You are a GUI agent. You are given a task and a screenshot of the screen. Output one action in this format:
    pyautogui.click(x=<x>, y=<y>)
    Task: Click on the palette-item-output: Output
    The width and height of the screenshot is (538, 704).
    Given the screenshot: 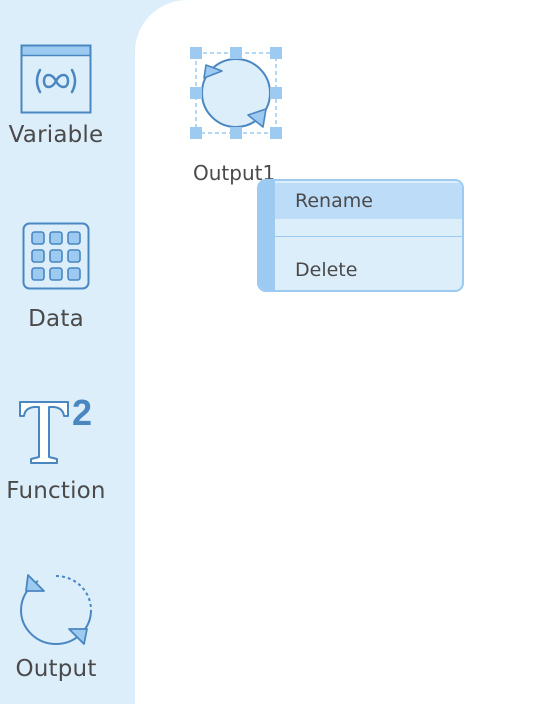 What is the action you would take?
    pyautogui.click(x=56, y=627)
    